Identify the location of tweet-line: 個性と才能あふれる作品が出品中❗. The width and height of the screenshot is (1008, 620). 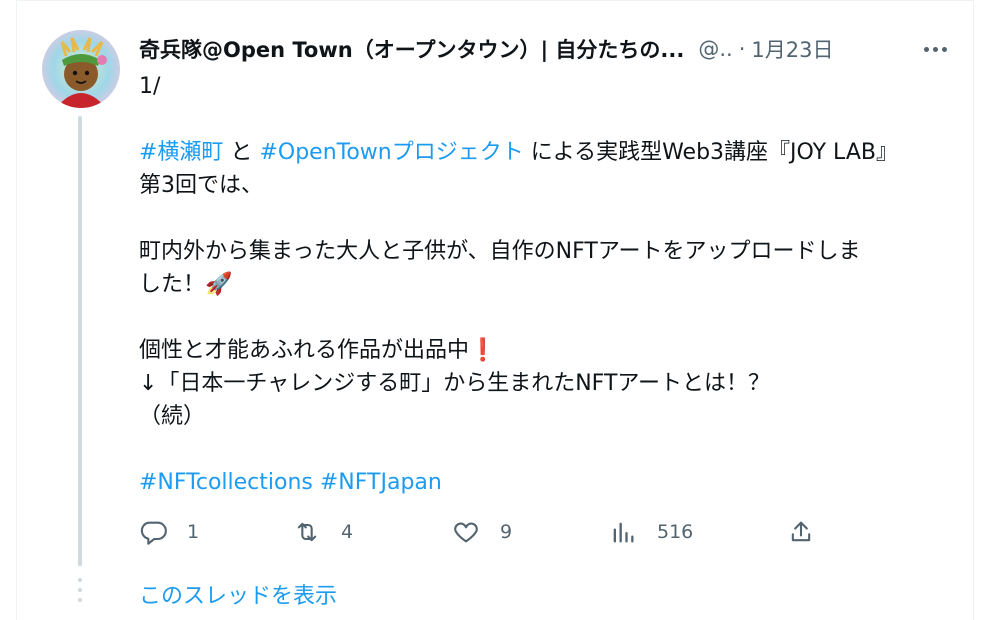
(539, 350).